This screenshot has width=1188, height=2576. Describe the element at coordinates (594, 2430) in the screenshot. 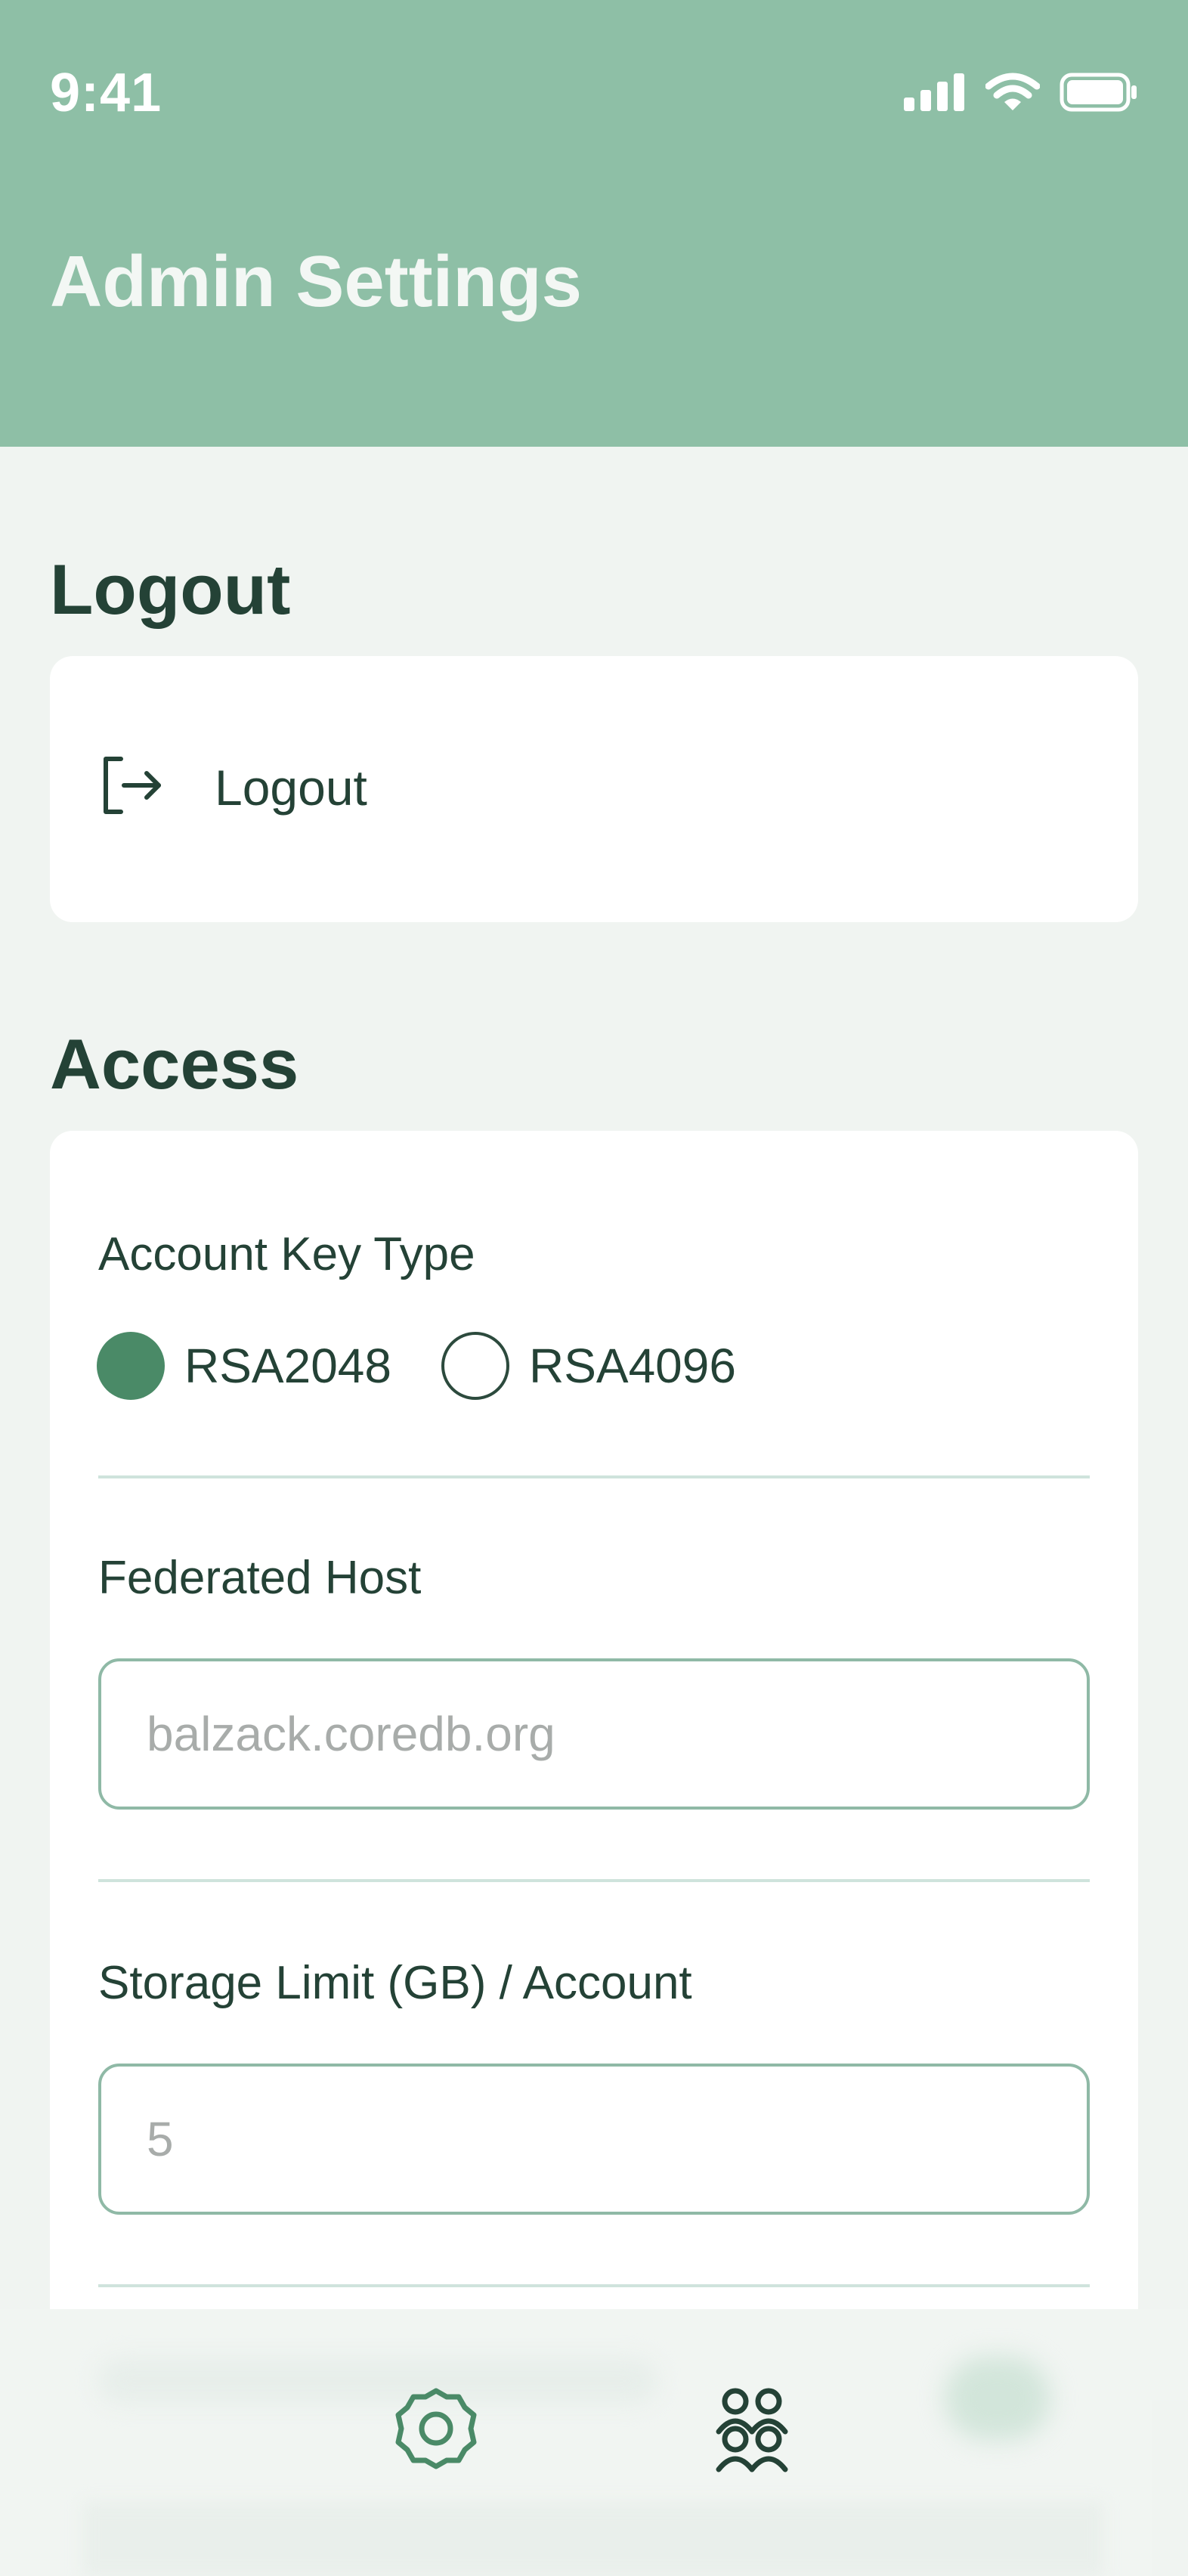

I see `tab-bar` at that location.